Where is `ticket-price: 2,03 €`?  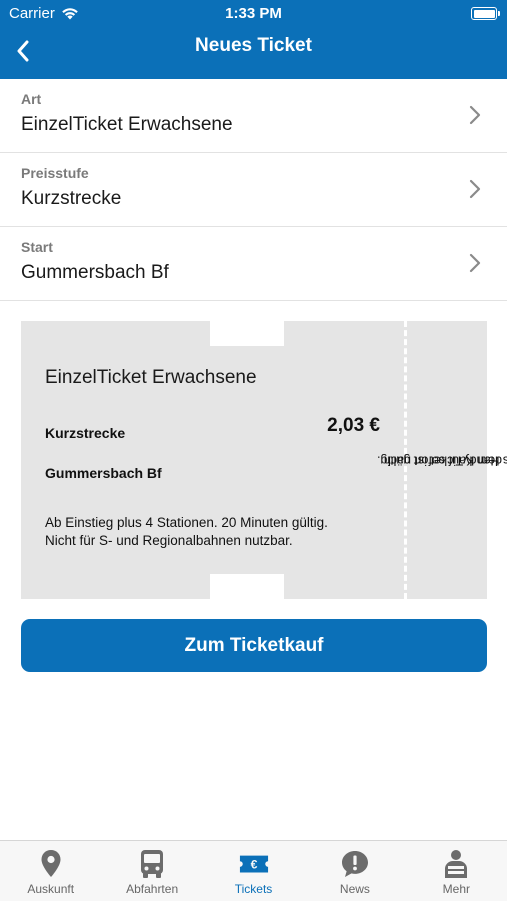
ticket-price: 2,03 € is located at coordinates (353, 425).